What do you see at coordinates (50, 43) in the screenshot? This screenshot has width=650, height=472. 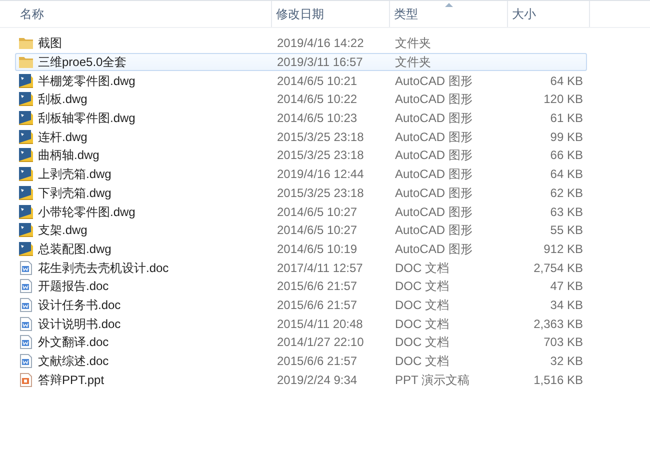 I see `file-name: 截图` at bounding box center [50, 43].